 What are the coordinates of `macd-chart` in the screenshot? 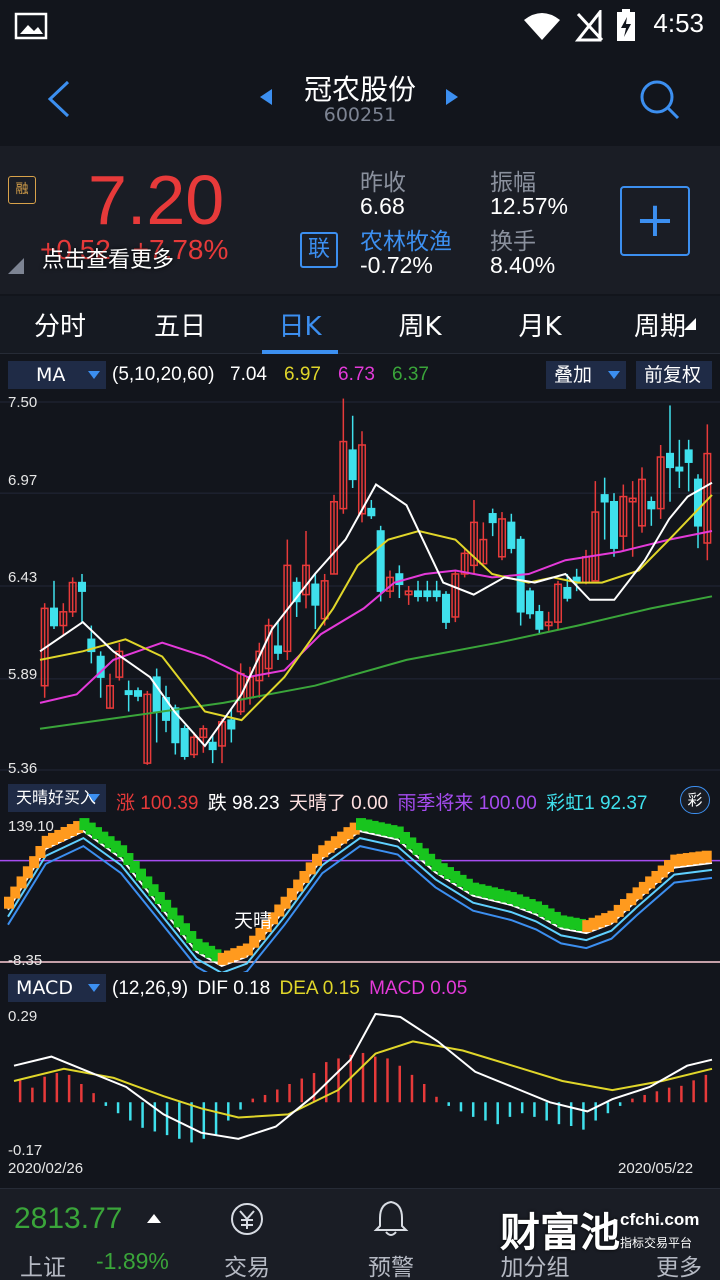 It's located at (360, 1094).